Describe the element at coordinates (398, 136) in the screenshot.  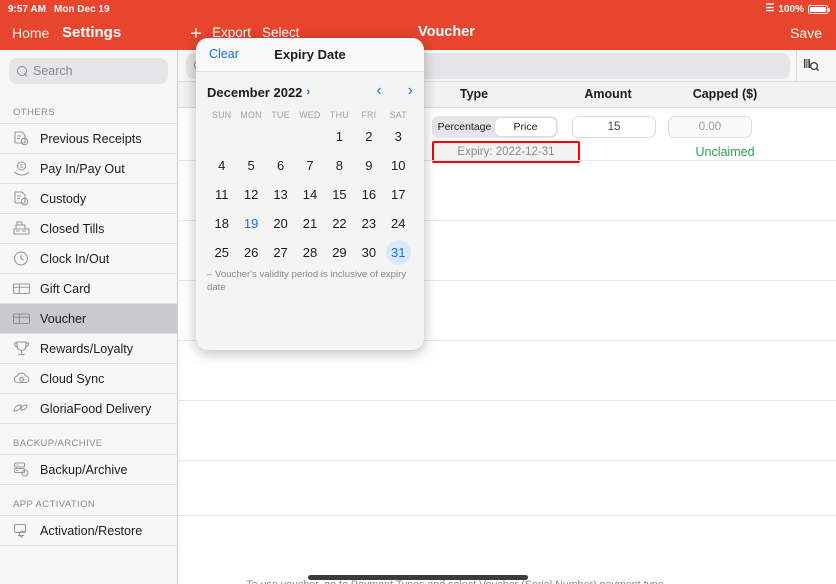
I see `calendar-day: 3` at that location.